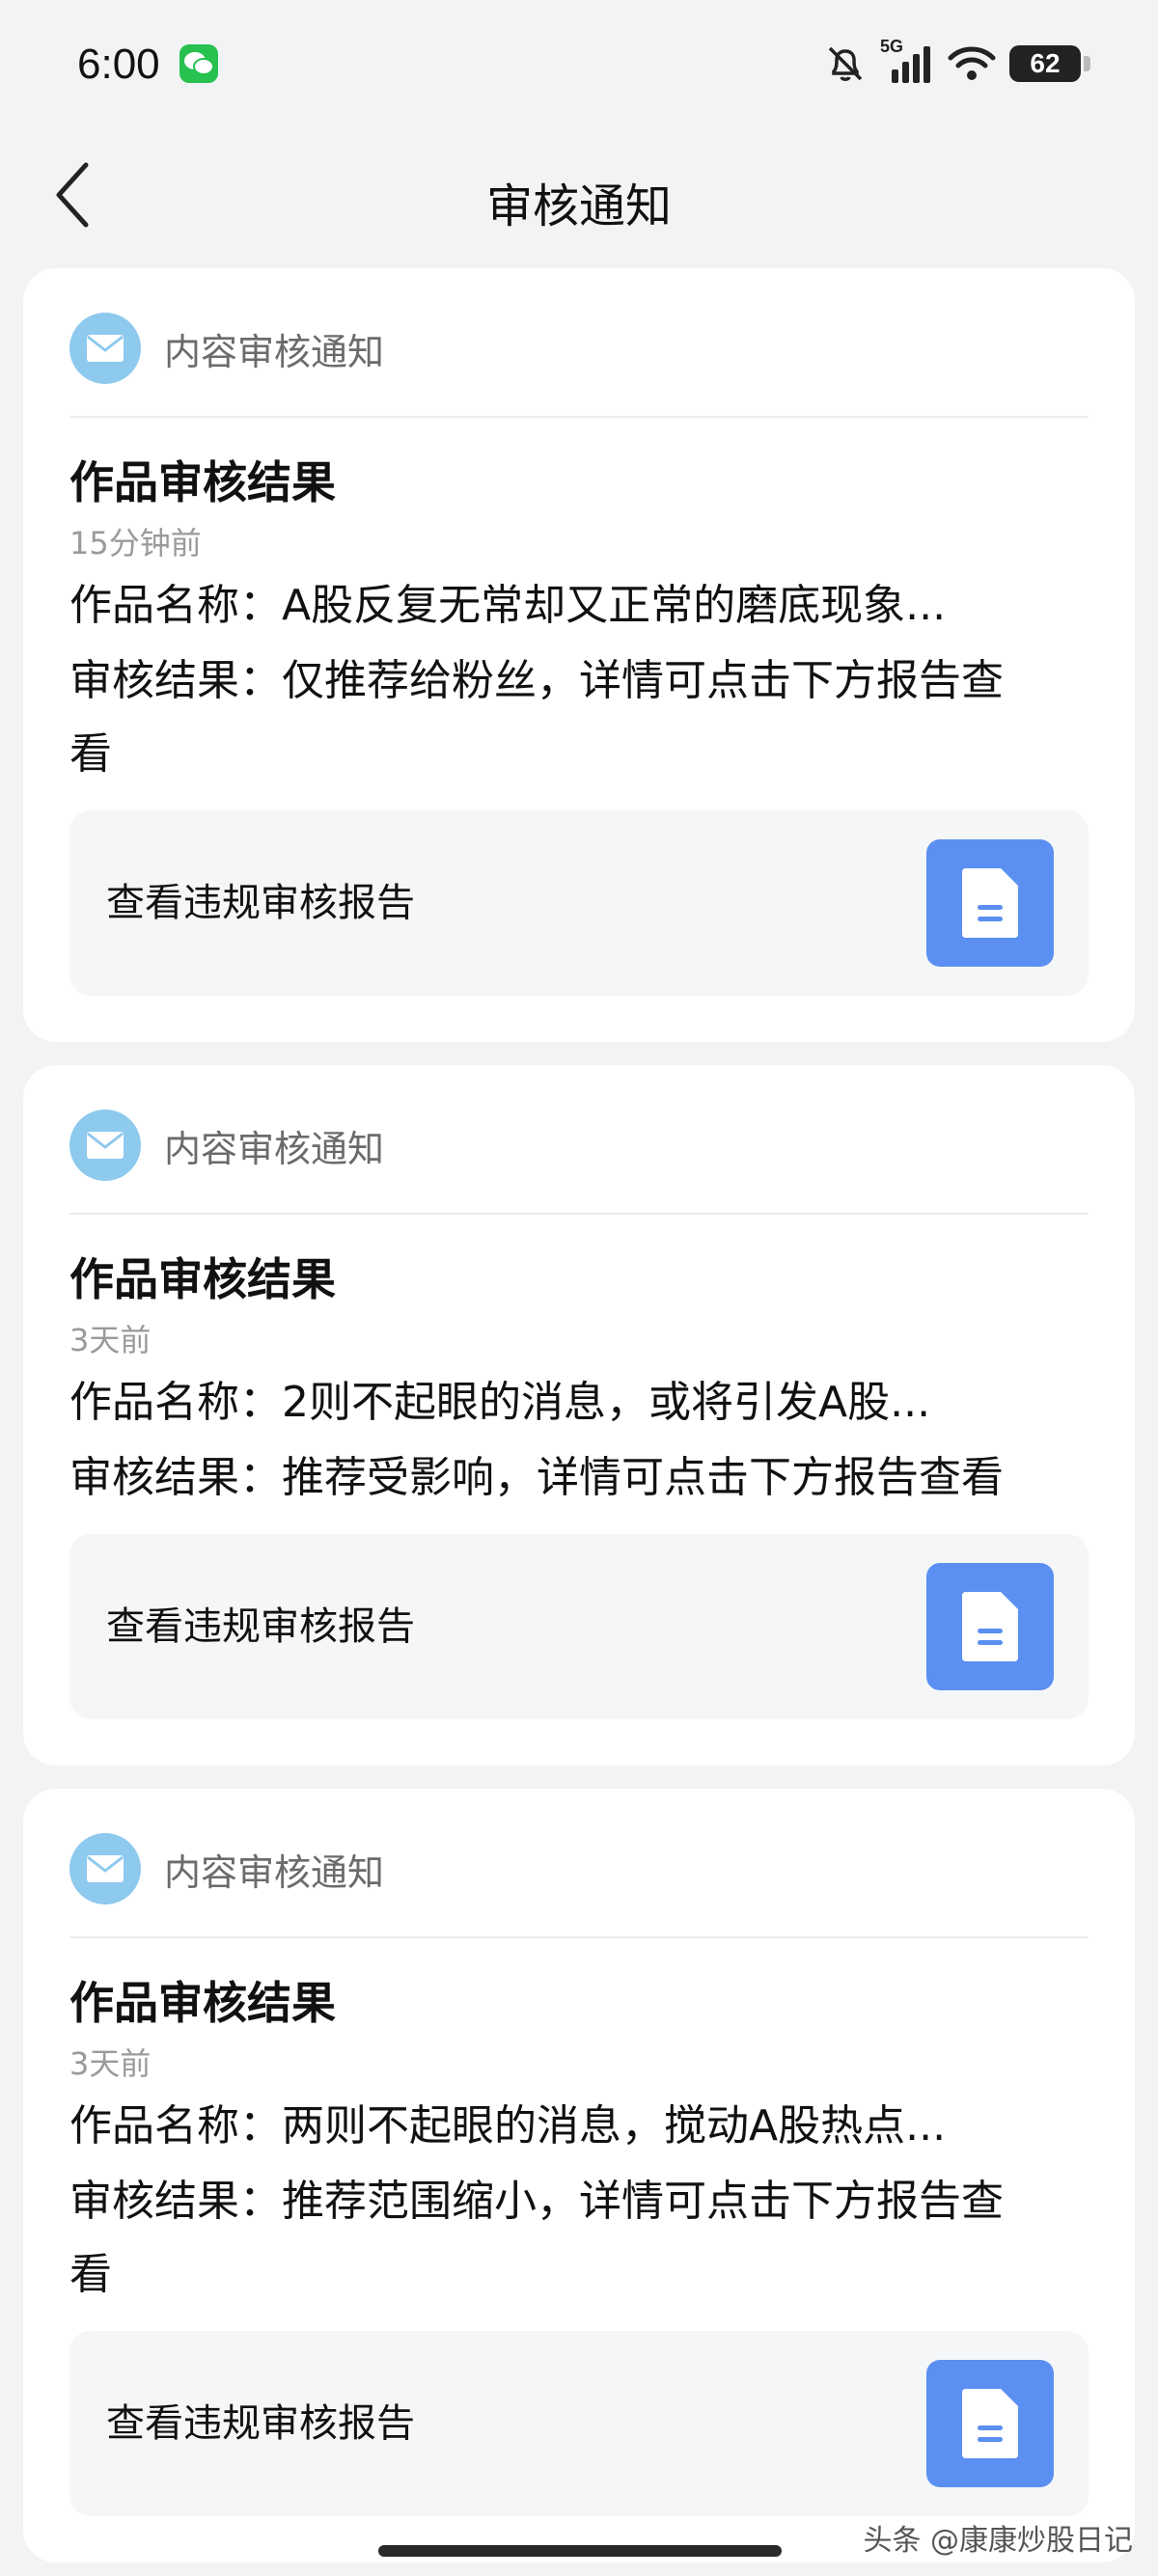 The image size is (1158, 2576). What do you see at coordinates (845, 64) in the screenshot?
I see `mute-icon` at bounding box center [845, 64].